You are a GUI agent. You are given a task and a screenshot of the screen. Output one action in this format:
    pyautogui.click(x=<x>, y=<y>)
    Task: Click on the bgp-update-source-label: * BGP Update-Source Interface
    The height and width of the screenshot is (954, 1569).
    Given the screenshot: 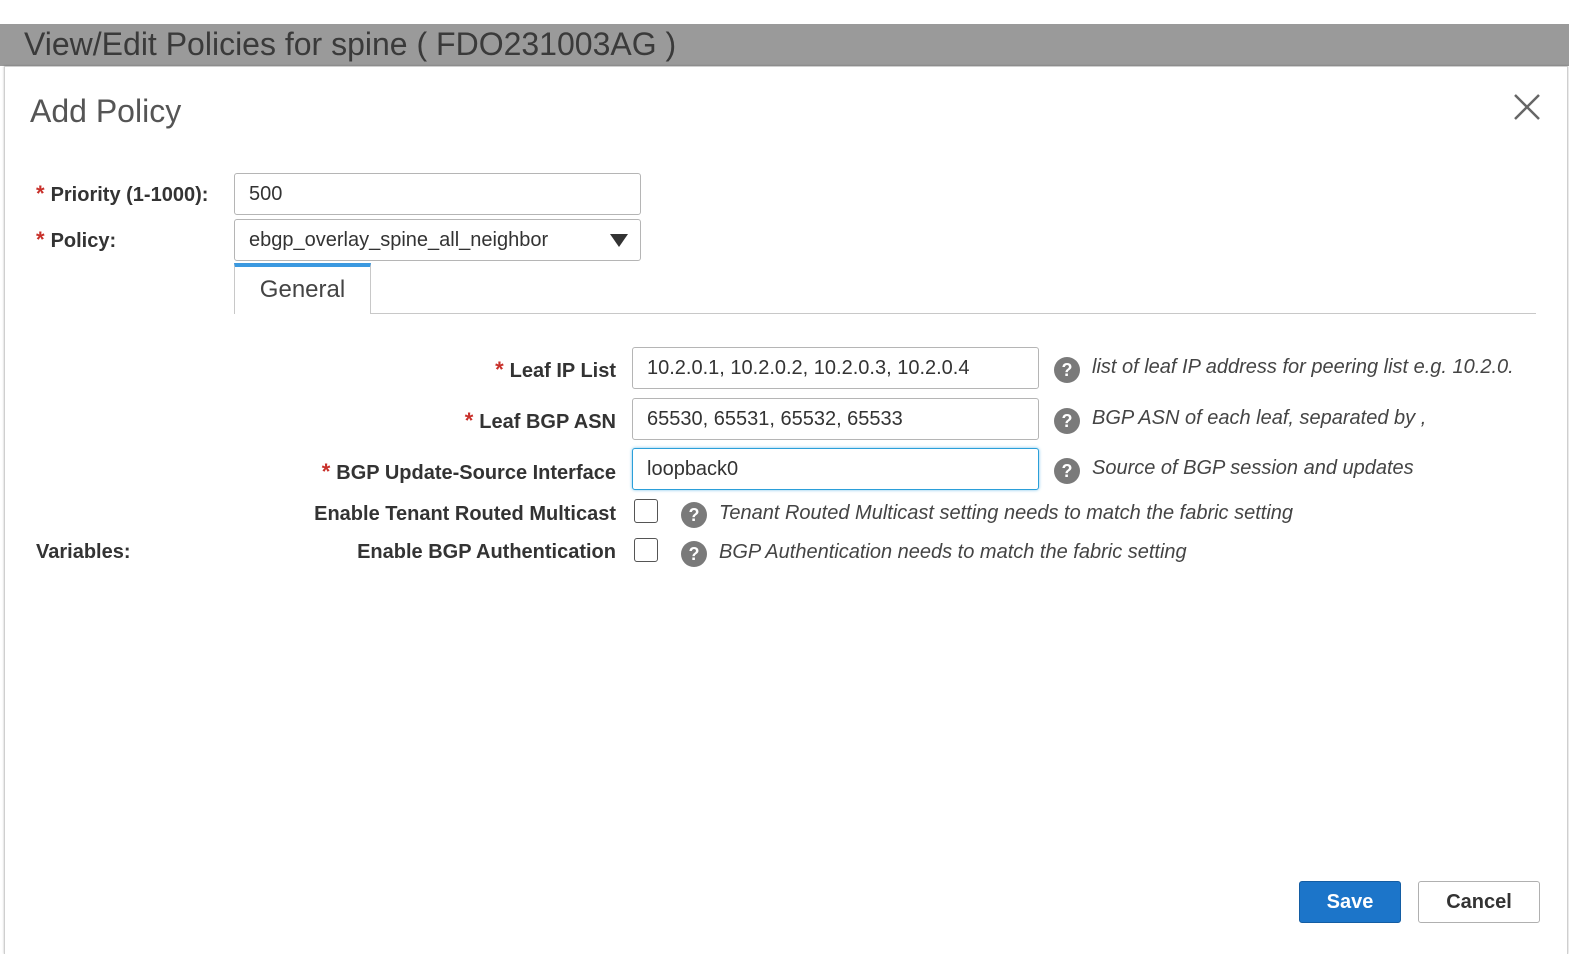 What is the action you would take?
    pyautogui.click(x=468, y=471)
    